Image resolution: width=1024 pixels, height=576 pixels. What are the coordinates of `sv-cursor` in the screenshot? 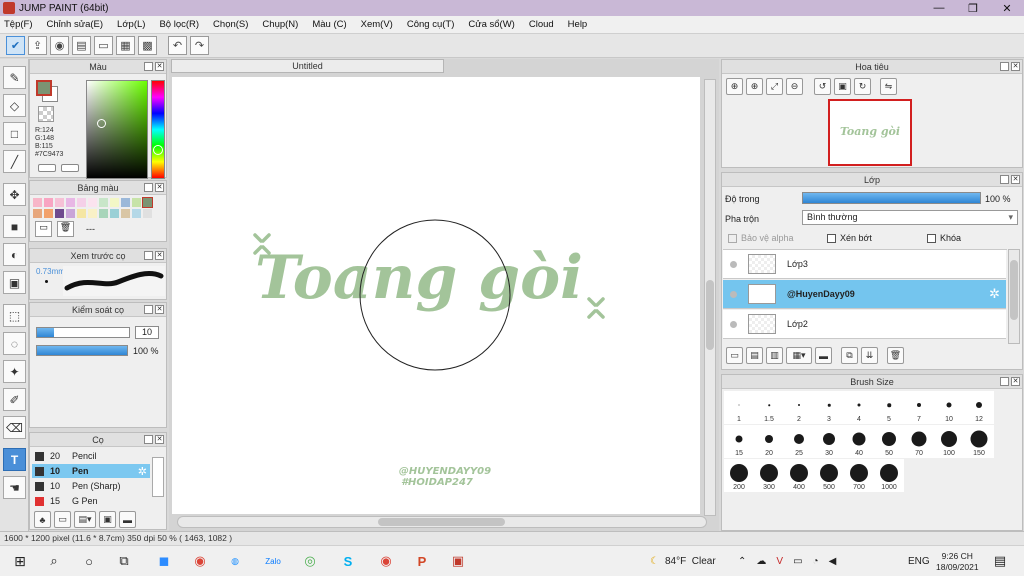 It's located at (101, 123).